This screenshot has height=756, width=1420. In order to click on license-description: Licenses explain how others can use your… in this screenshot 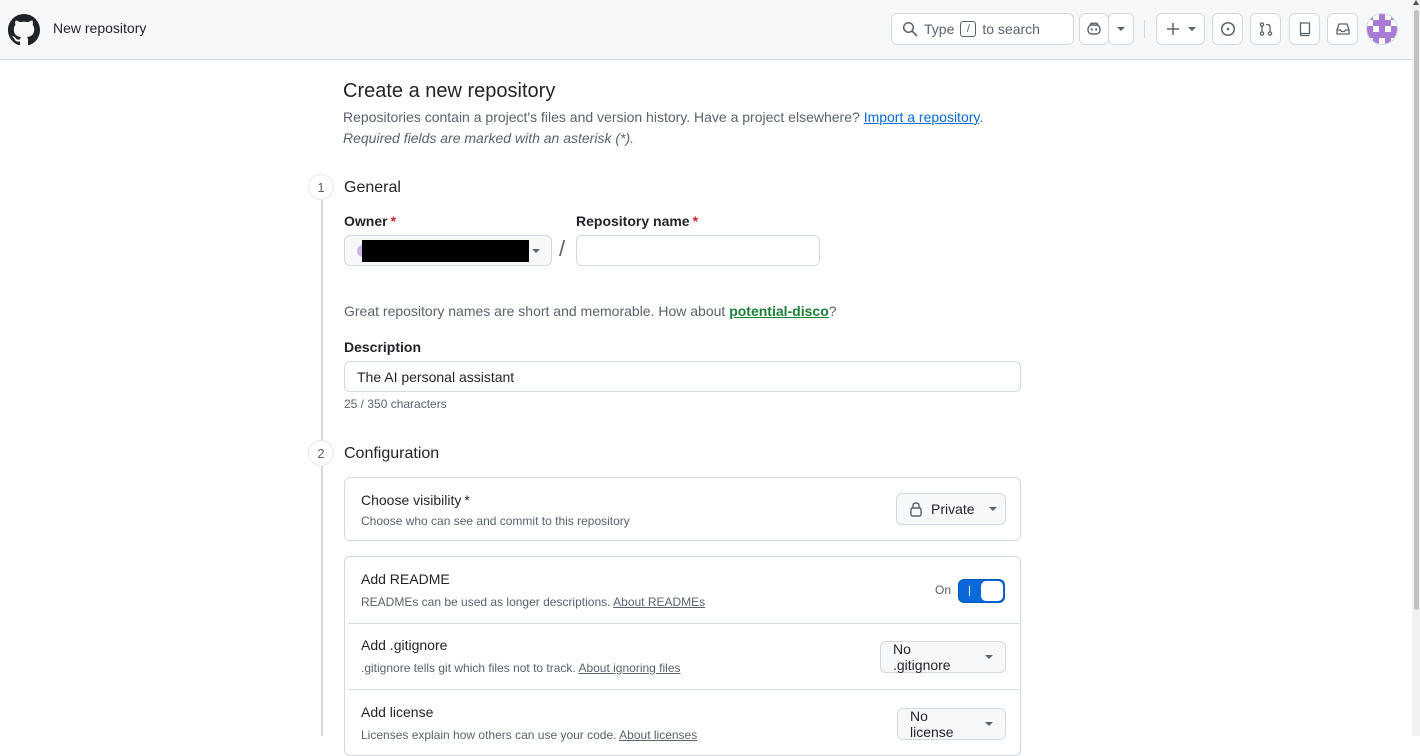, I will do `click(529, 735)`.